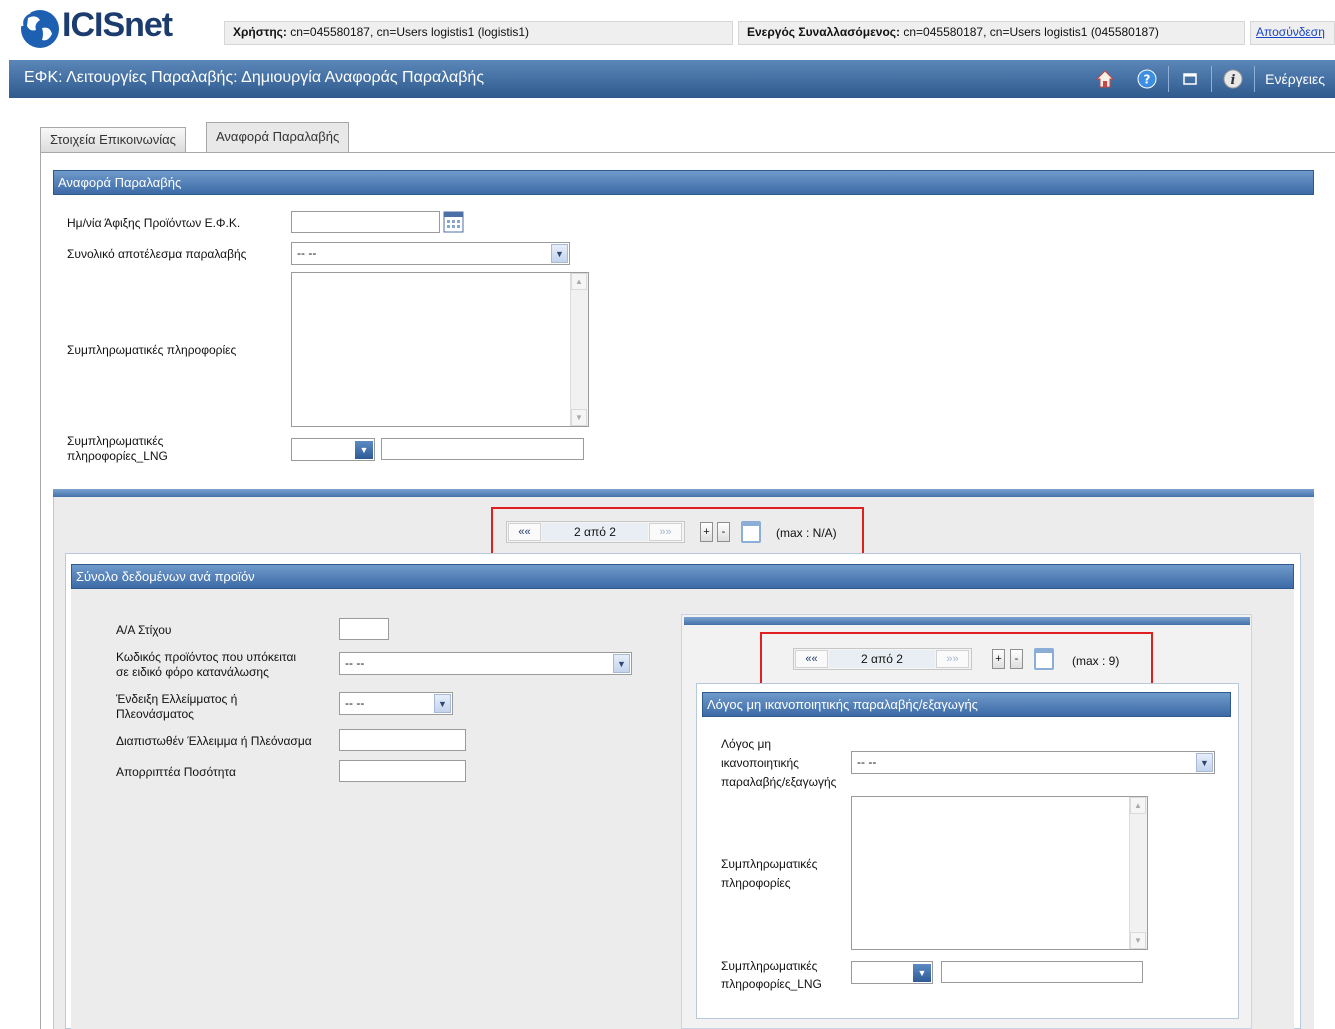  What do you see at coordinates (769, 874) in the screenshot?
I see `reason-extra-info-label: Συμπληρωματικές πληροφορίες` at bounding box center [769, 874].